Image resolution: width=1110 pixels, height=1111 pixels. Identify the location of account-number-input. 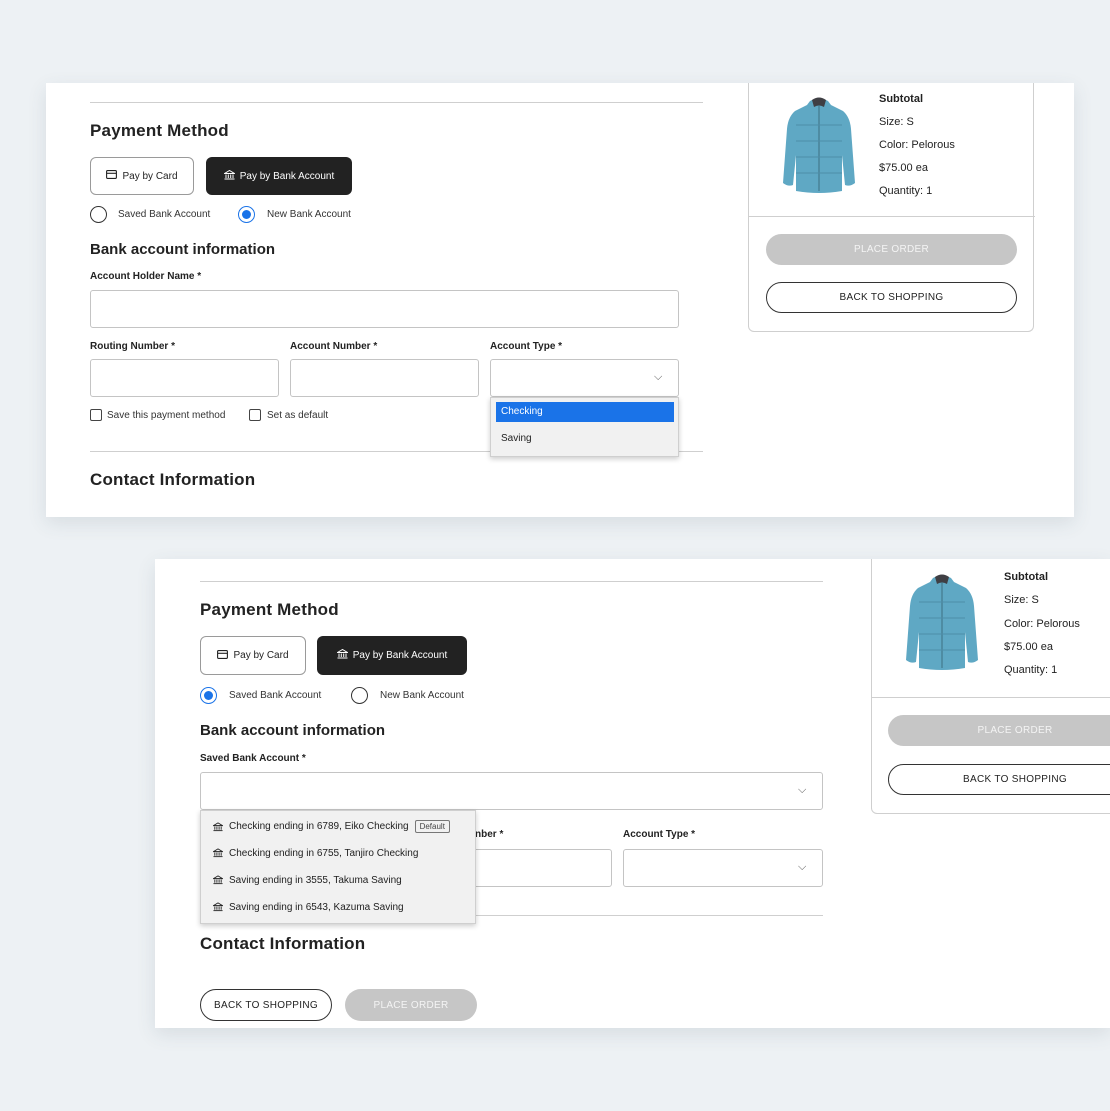
(384, 378).